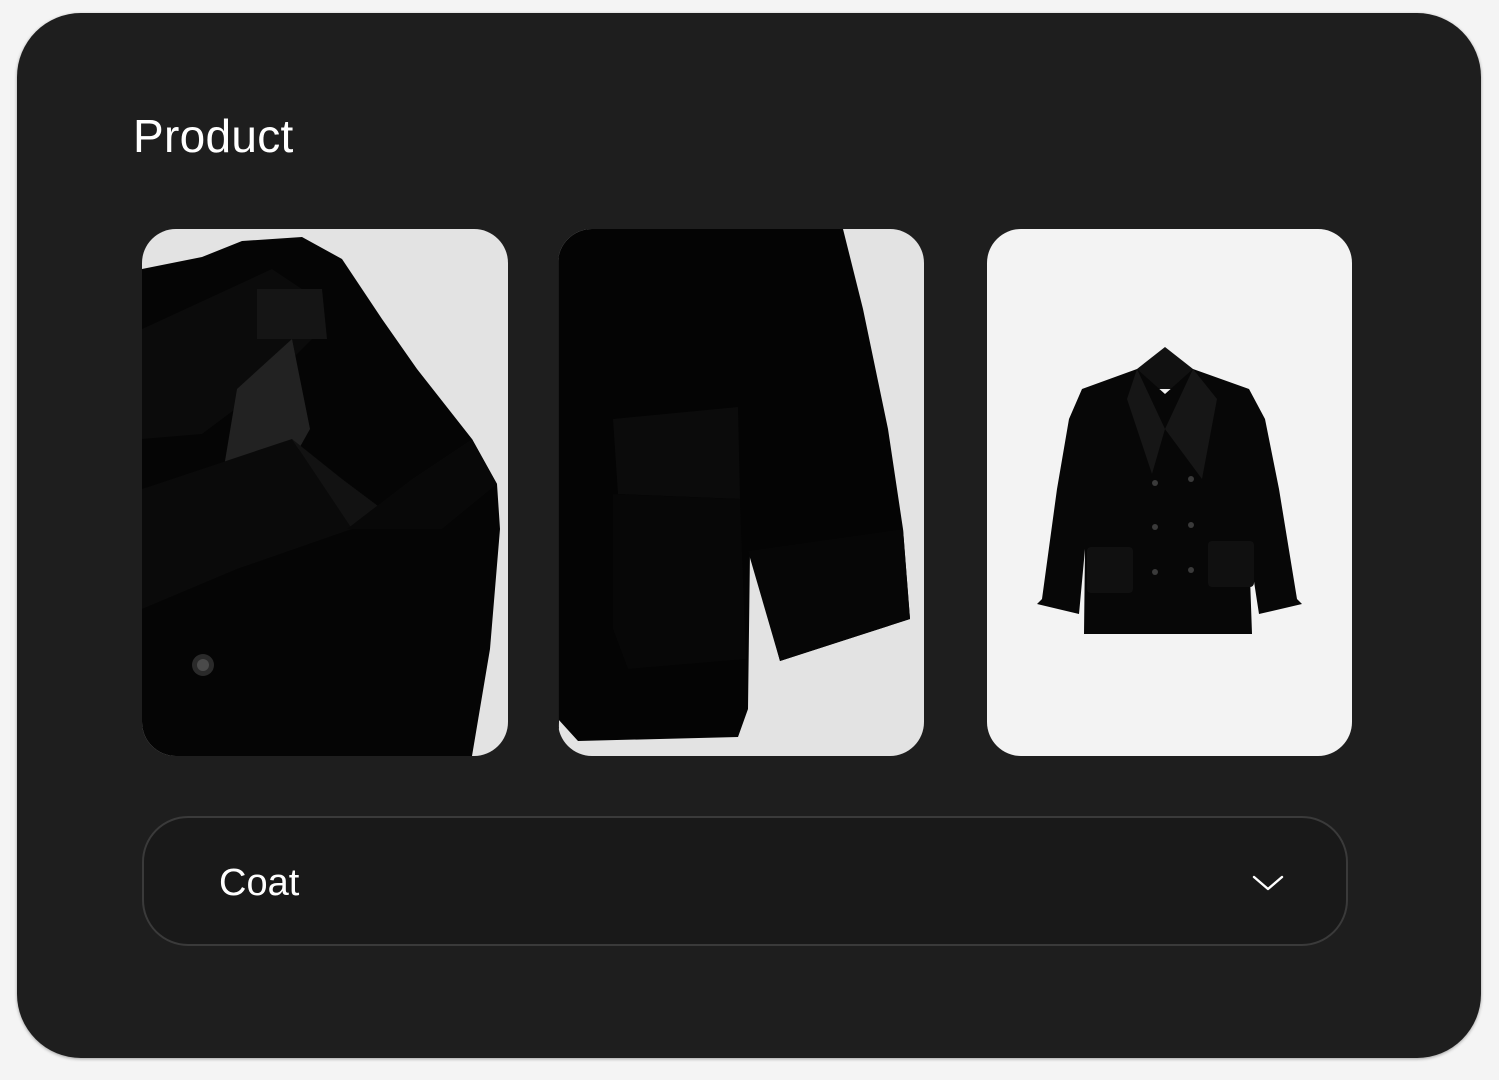 The image size is (1499, 1080). I want to click on product-image-full, so click(1169, 492).